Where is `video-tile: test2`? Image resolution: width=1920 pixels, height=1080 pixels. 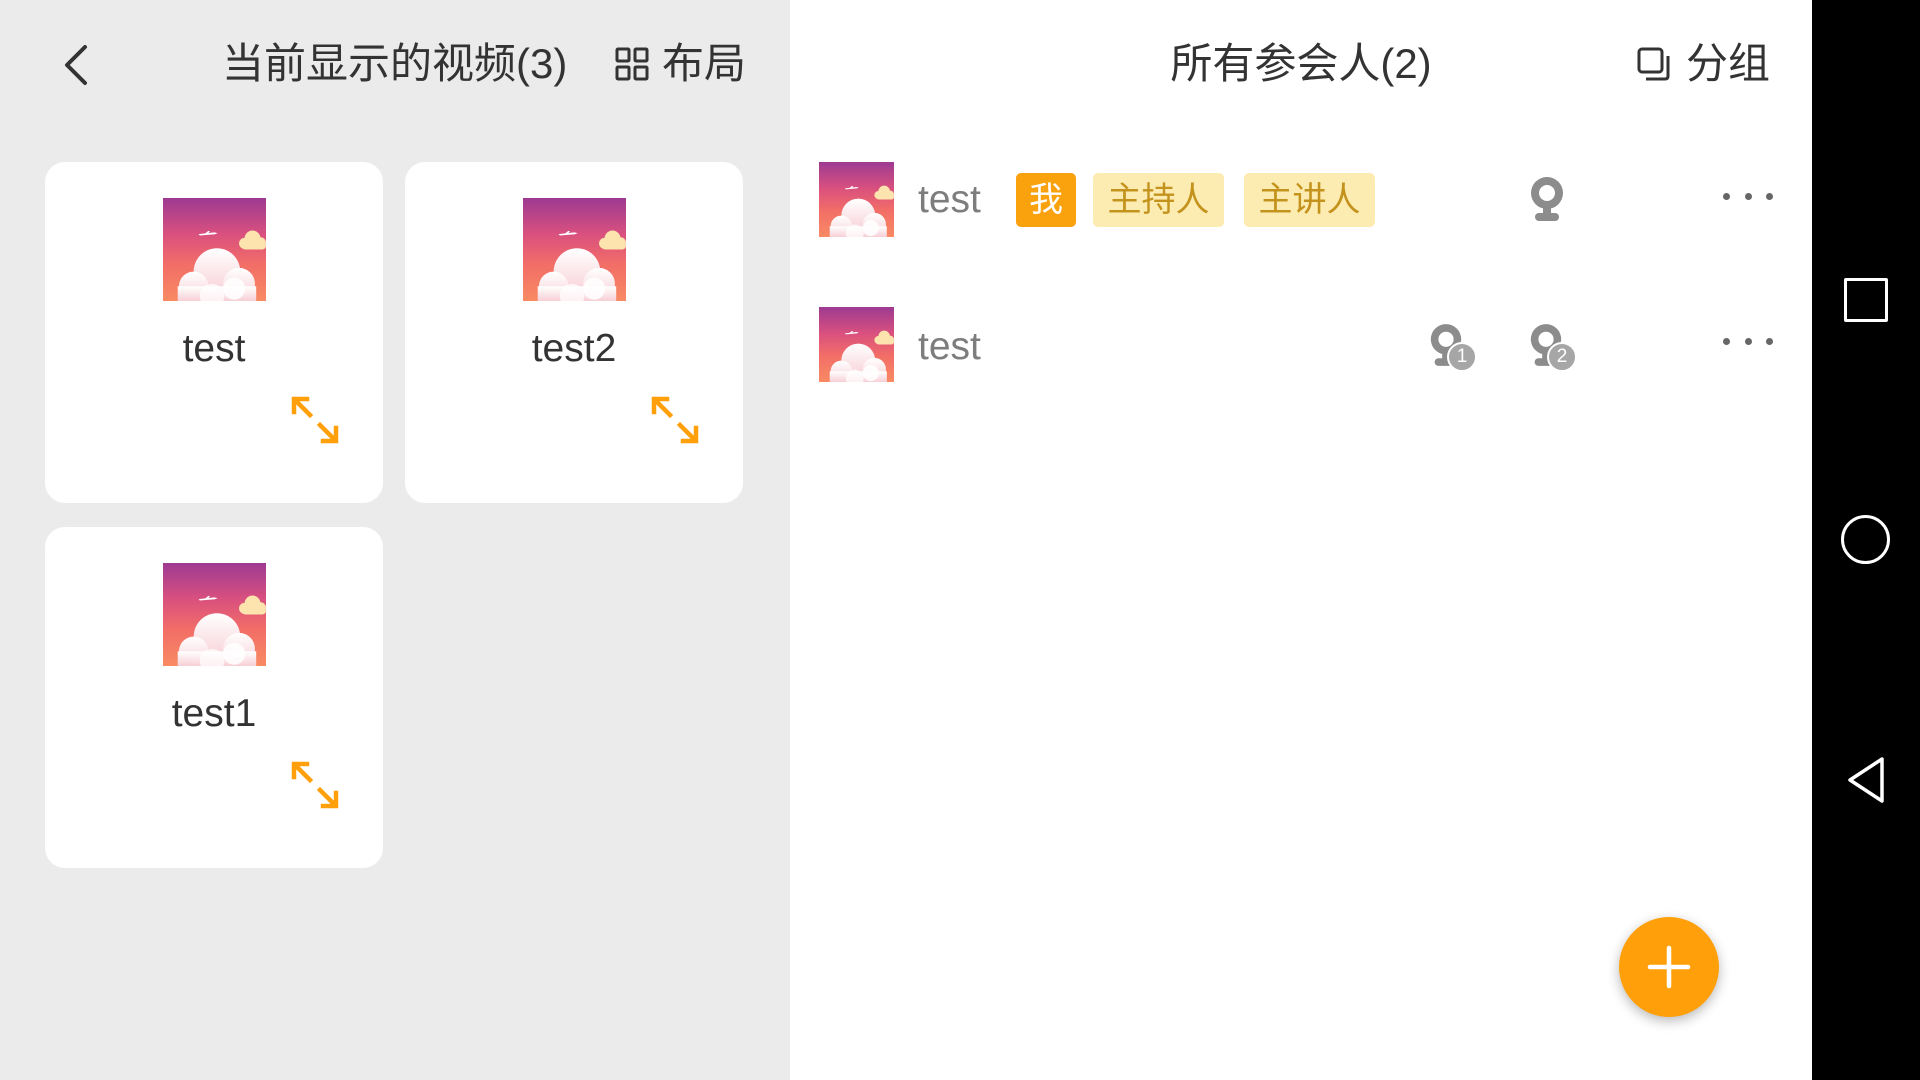 video-tile: test2 is located at coordinates (574, 332).